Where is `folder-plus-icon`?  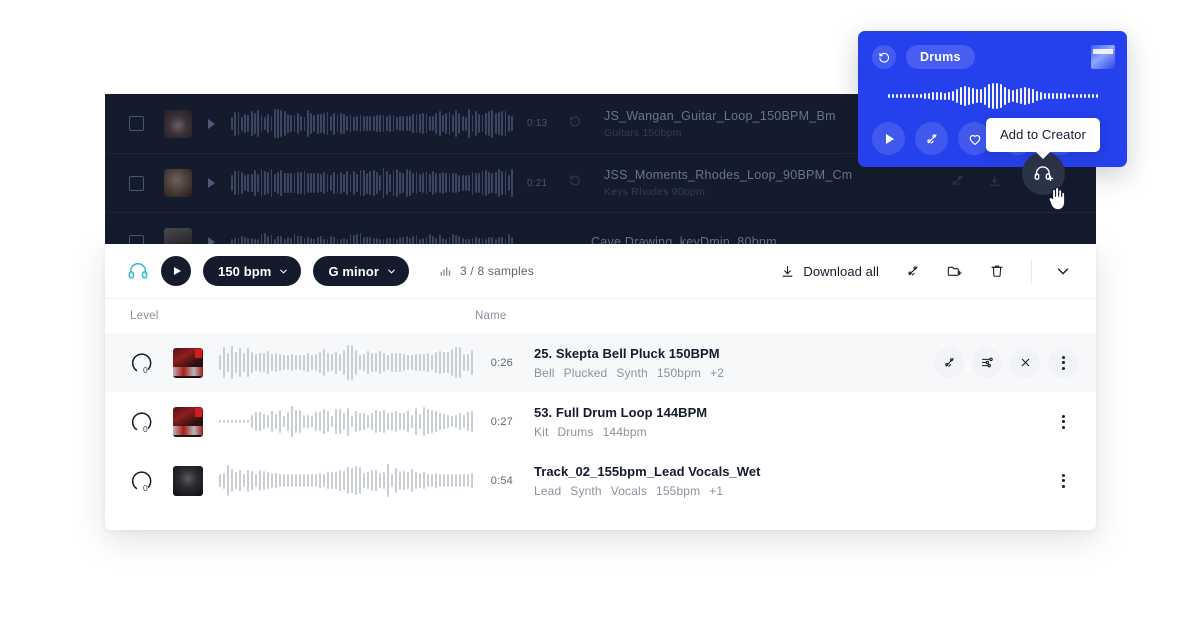 folder-plus-icon is located at coordinates (955, 271).